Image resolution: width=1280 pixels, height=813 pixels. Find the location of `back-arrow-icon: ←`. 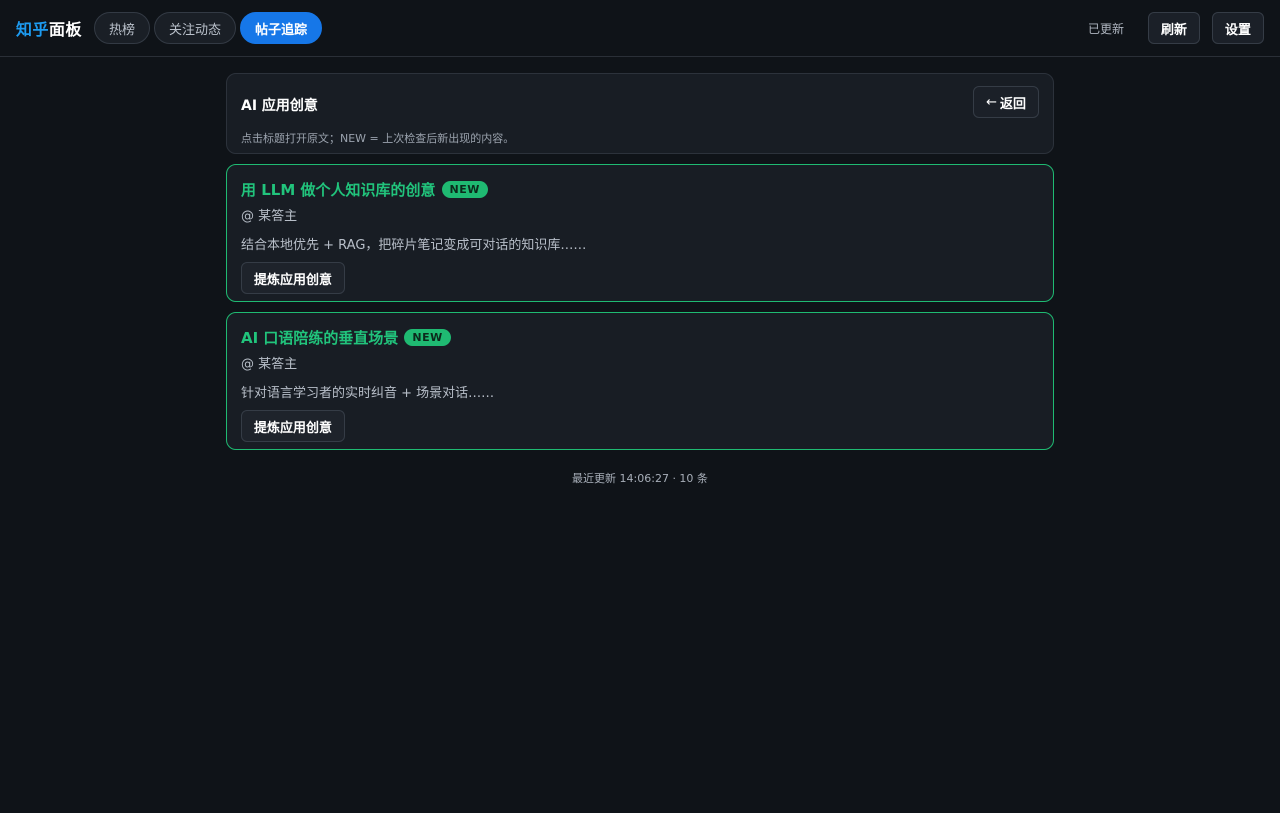

back-arrow-icon: ← is located at coordinates (991, 102).